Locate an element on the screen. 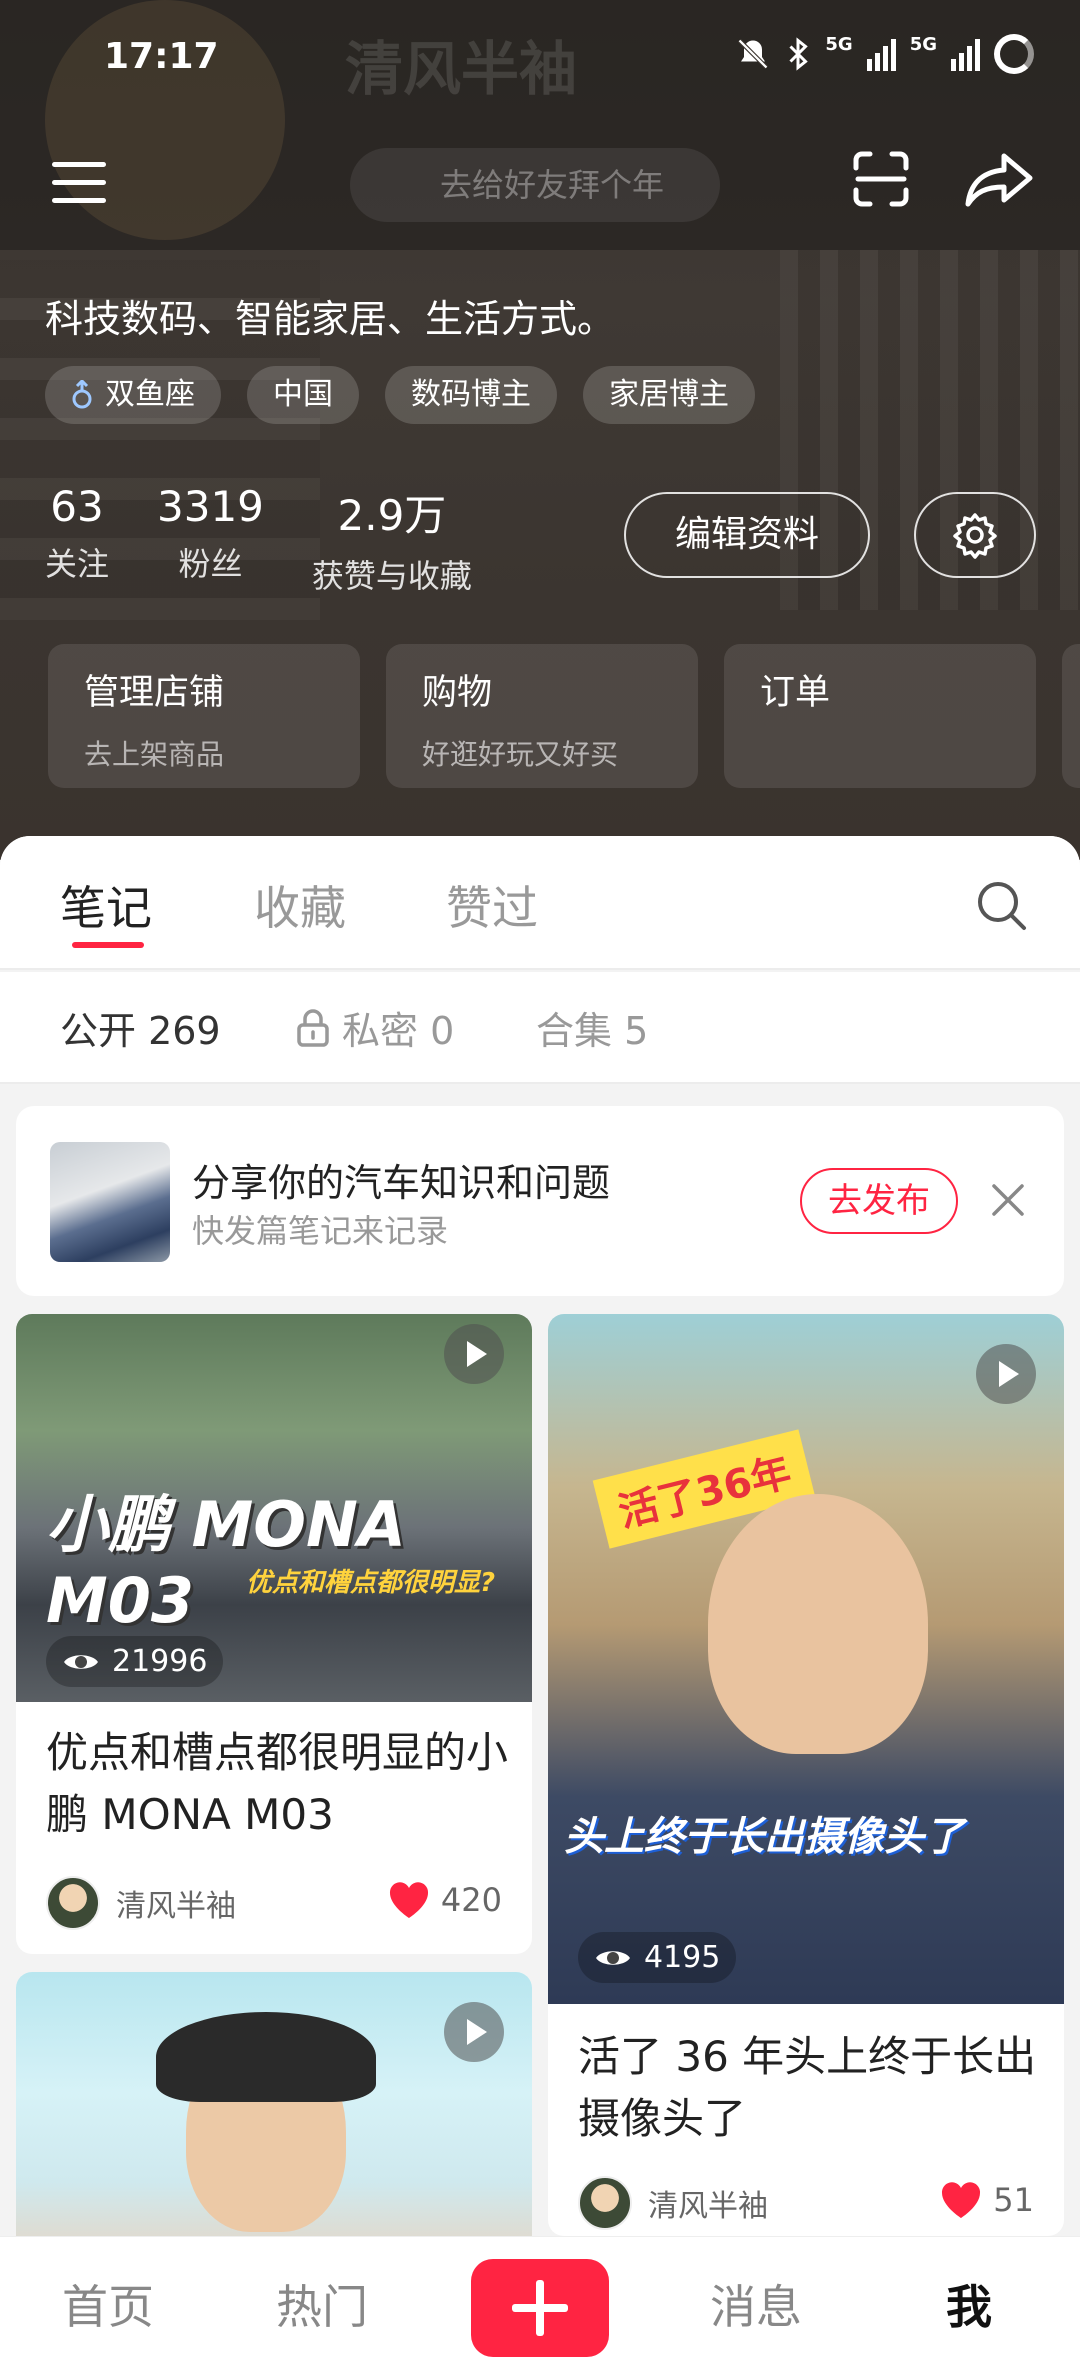 The height and width of the screenshot is (2374, 1080). male-icon is located at coordinates (82, 394).